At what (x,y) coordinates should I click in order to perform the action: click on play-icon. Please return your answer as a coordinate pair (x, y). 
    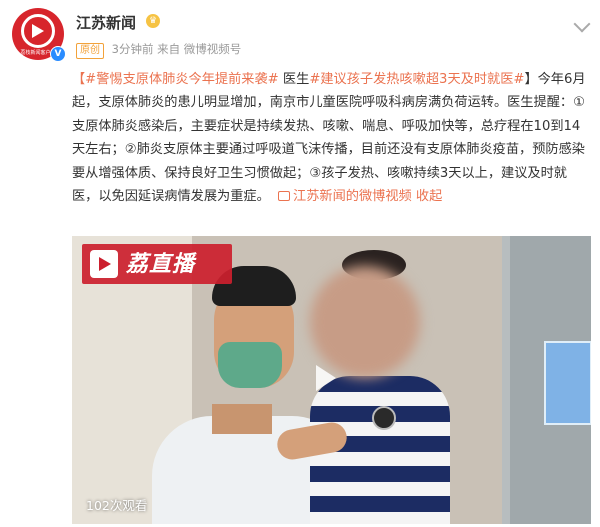
    Looking at the image, I should click on (326, 378).